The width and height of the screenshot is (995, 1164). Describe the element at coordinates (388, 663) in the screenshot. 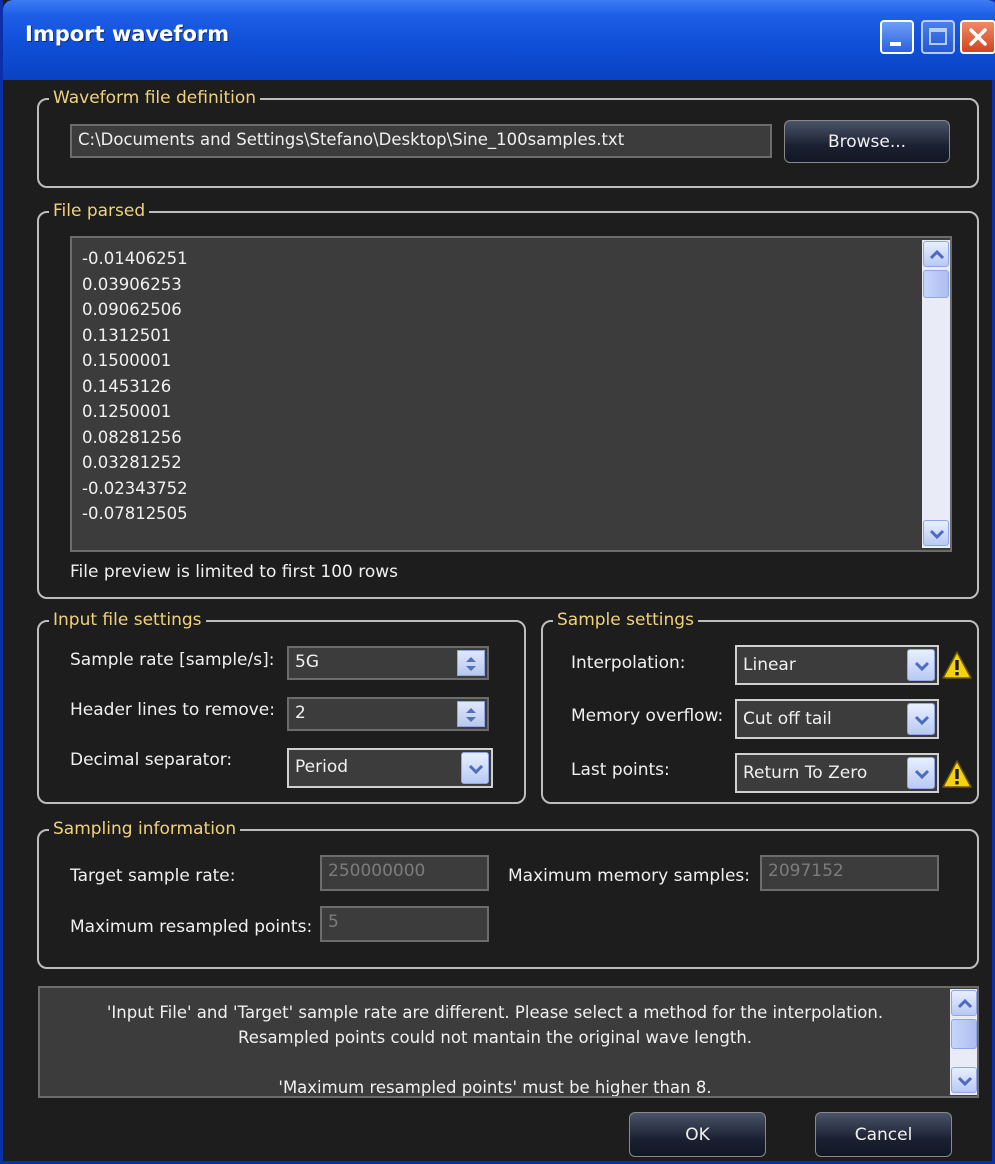

I see `sample-rate-field: 5G` at that location.